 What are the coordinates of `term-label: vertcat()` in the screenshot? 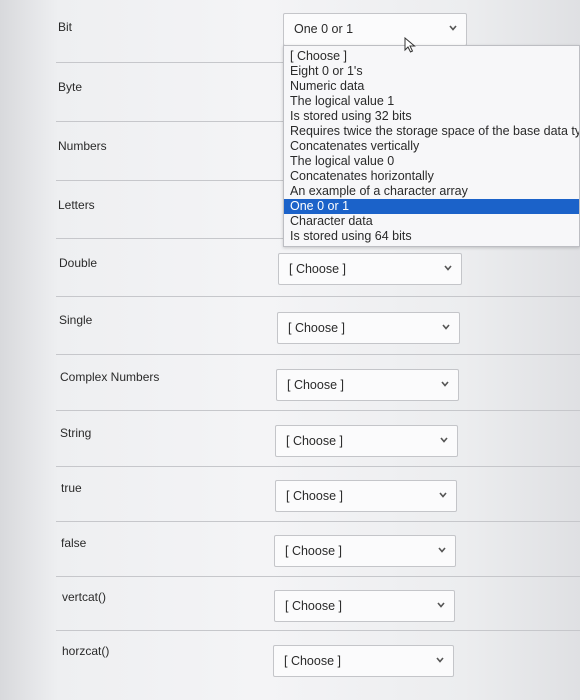 It's located at (84, 597).